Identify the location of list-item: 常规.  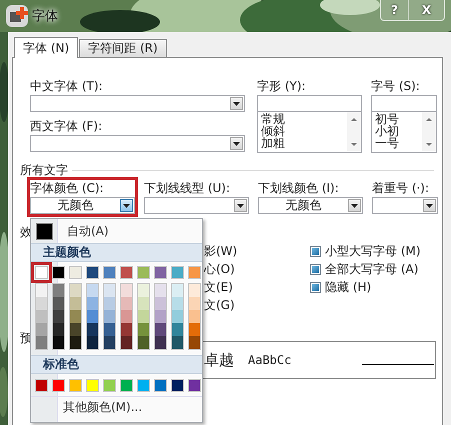
(304, 119).